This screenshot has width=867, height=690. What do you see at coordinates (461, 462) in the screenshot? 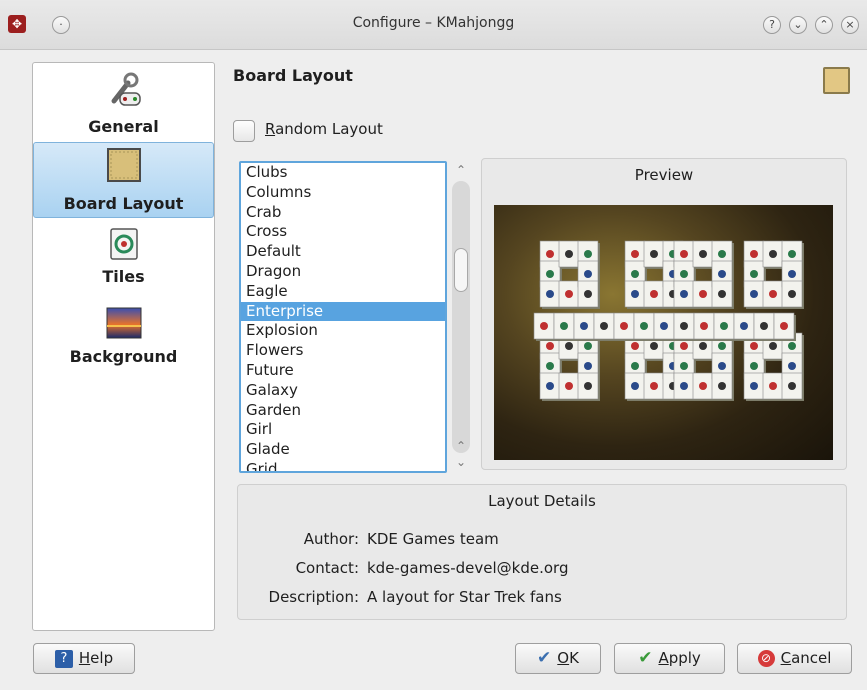
I see `scroll-down-arrow-icon: ⌄` at bounding box center [461, 462].